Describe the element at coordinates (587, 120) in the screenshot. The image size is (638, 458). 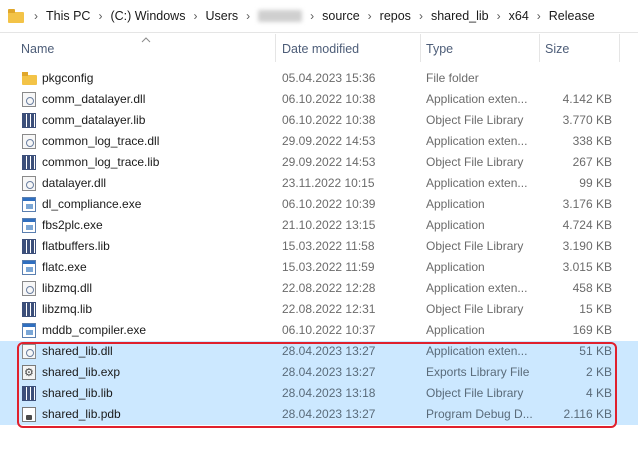
I see `file-size: 3.770 KB` at that location.